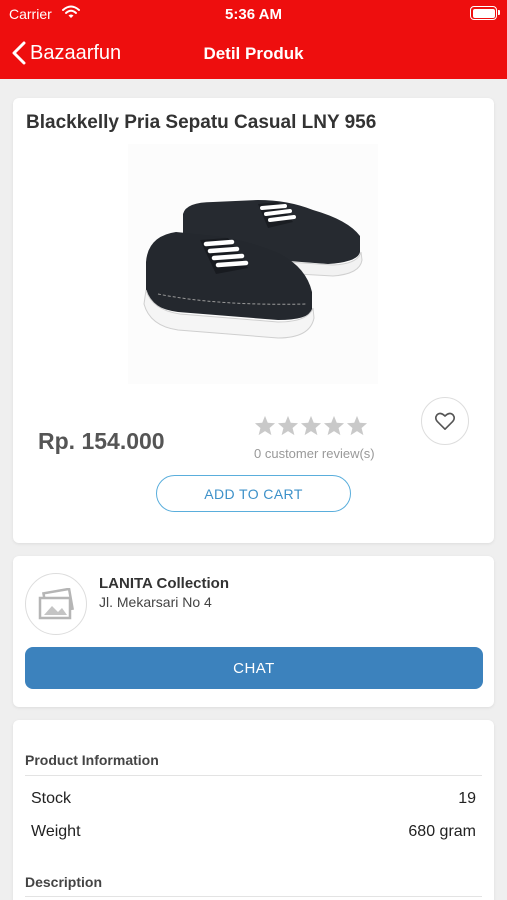 This screenshot has width=507, height=900. I want to click on info-value: 19, so click(467, 798).